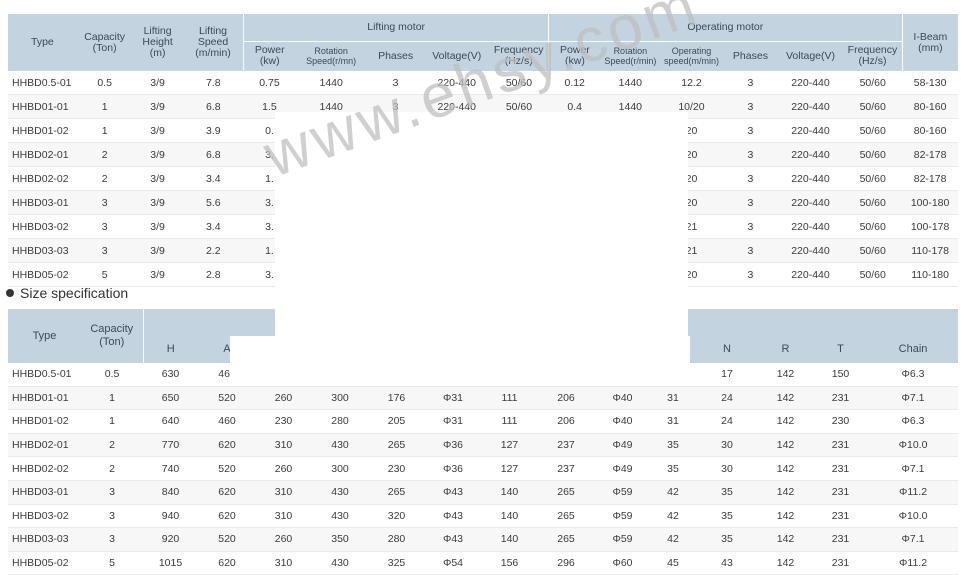 The width and height of the screenshot is (965, 575). Describe the element at coordinates (213, 178) in the screenshot. I see `table-cell: 3.4` at that location.